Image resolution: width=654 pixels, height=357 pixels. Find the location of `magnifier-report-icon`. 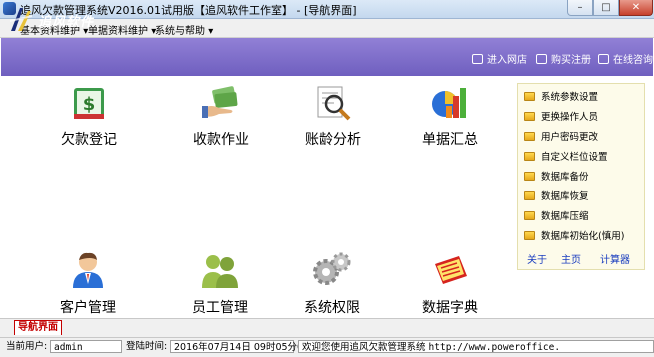

magnifier-report-icon is located at coordinates (334, 103).